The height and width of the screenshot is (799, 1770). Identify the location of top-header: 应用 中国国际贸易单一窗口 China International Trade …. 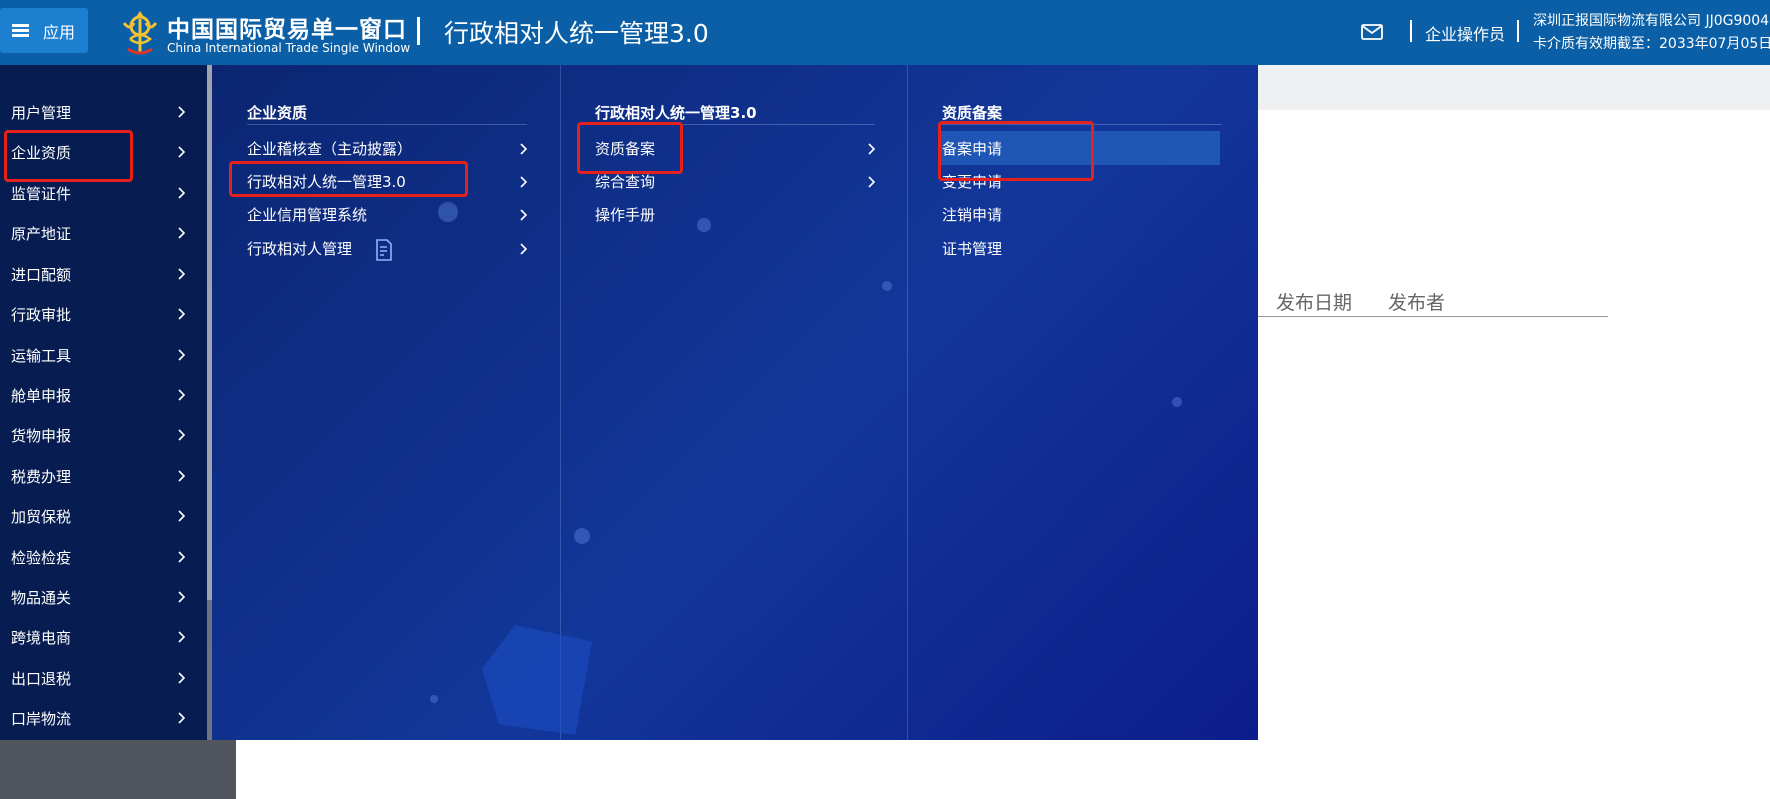
(885, 32).